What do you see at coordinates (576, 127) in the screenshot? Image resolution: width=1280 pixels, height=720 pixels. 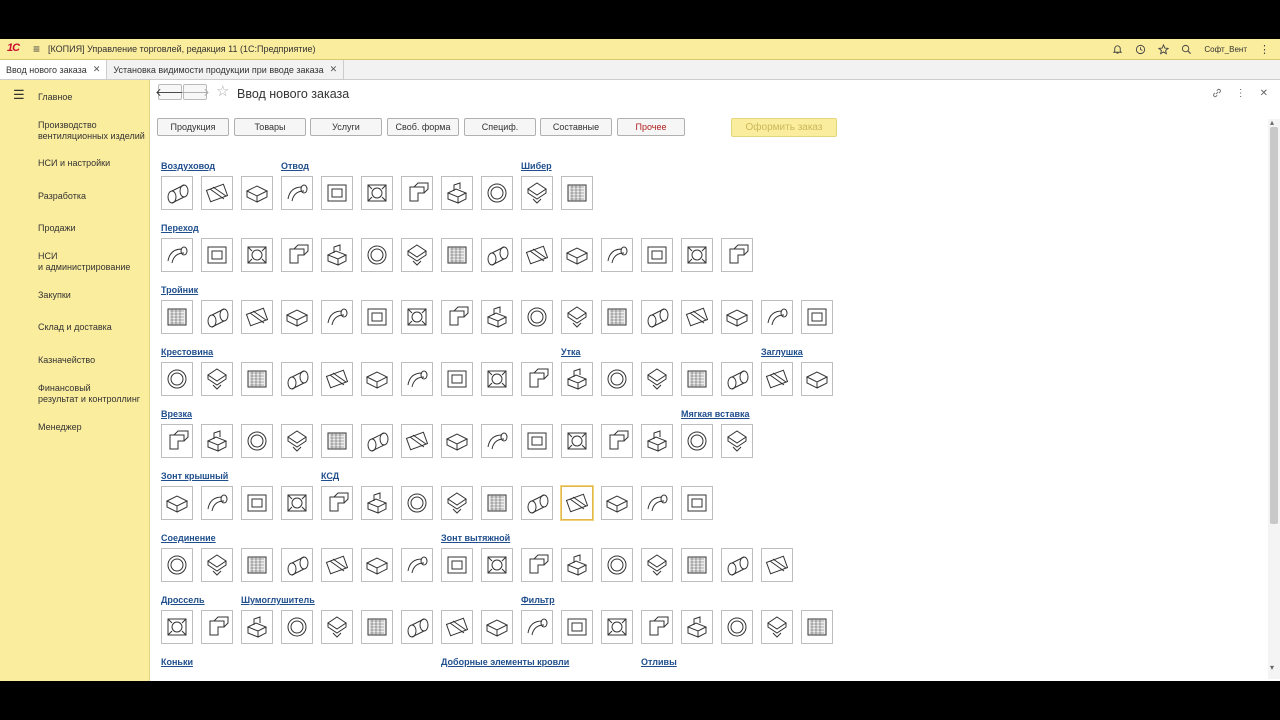 I see `category-composite-button: Составные` at bounding box center [576, 127].